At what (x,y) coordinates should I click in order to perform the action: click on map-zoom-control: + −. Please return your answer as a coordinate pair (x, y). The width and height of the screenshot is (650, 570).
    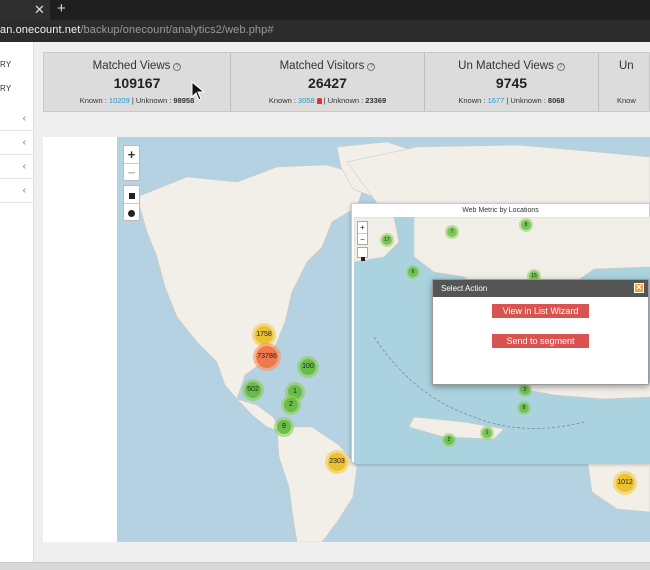
    Looking at the image, I should click on (131, 163).